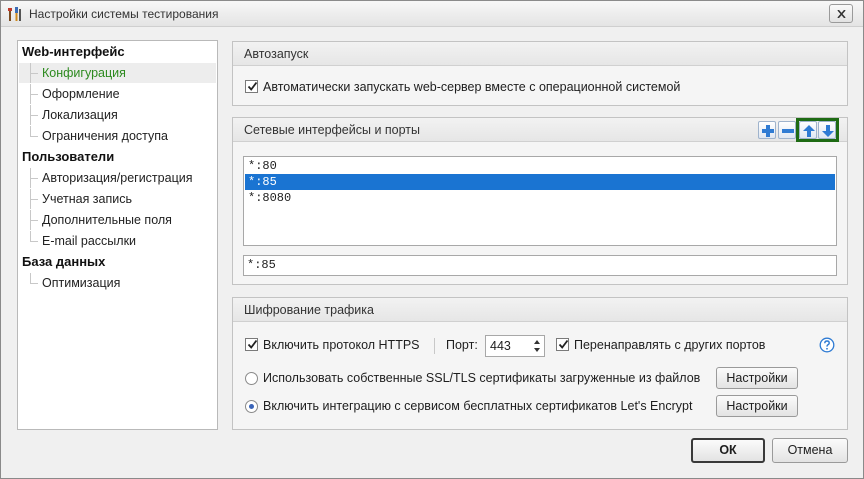  What do you see at coordinates (89, 241) in the screenshot?
I see `nav-item-label: E-mail рассылки` at bounding box center [89, 241].